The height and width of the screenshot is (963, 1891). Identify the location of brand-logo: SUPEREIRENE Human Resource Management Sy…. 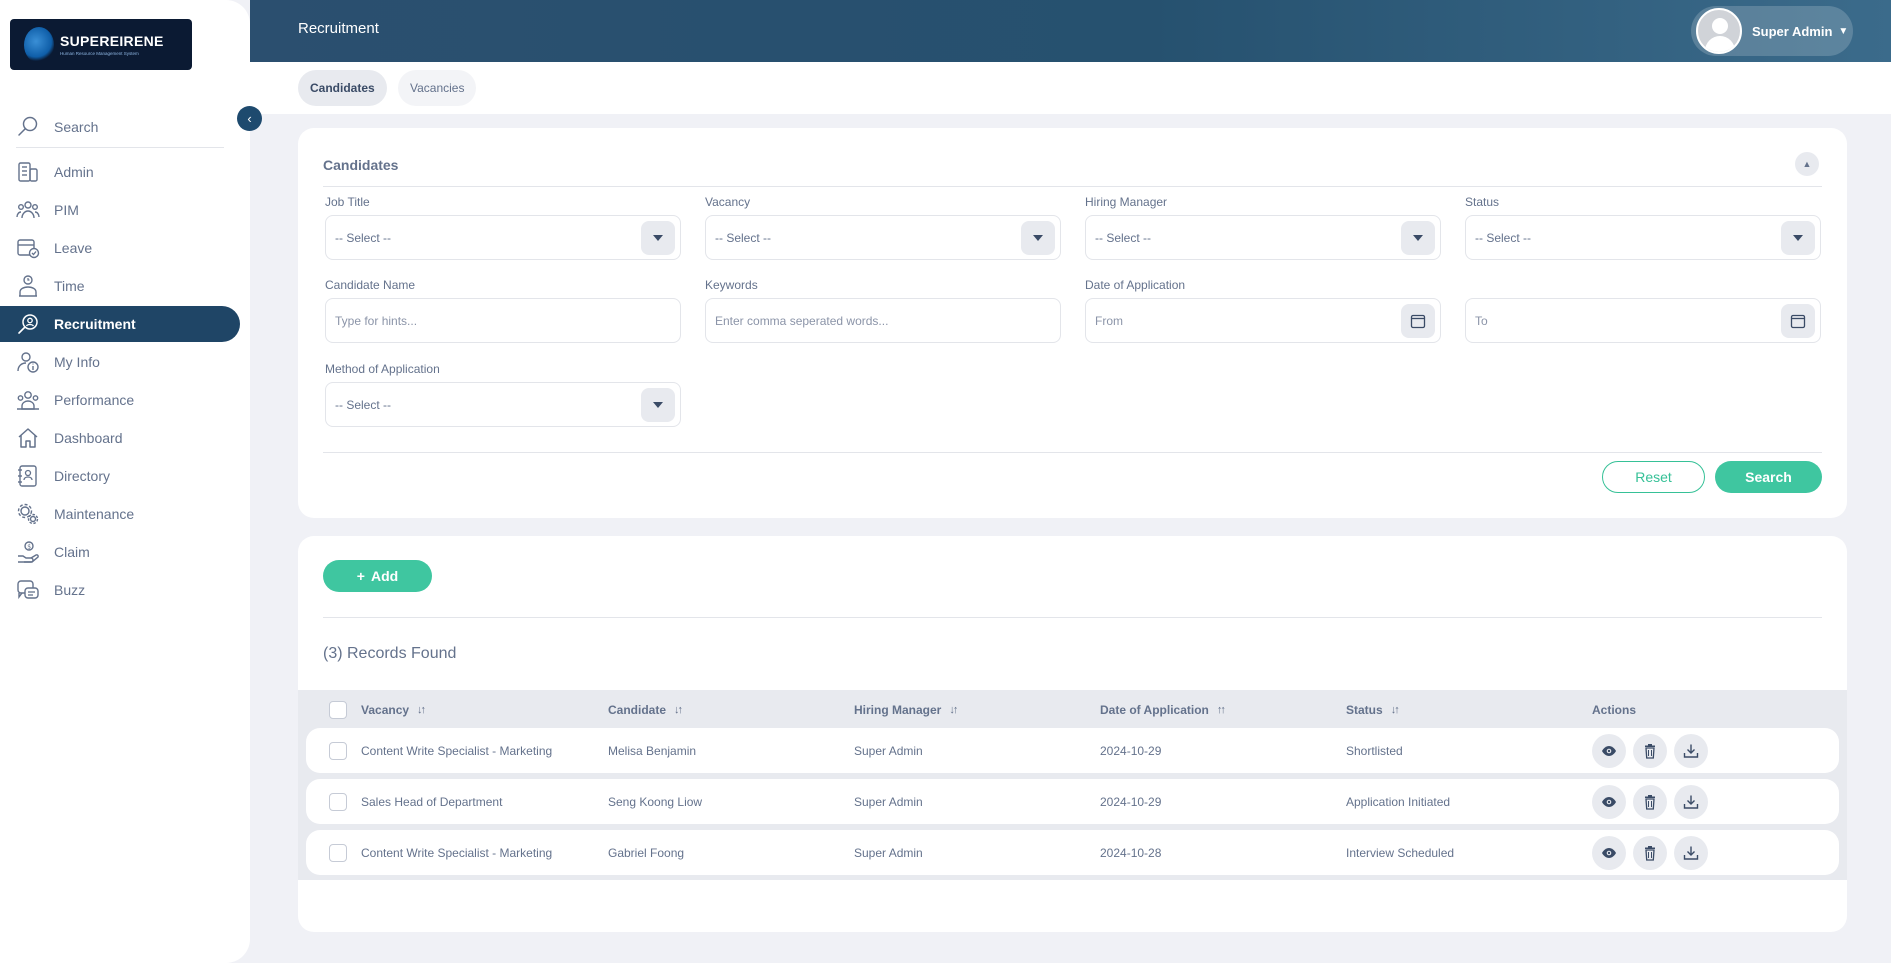
(101, 44).